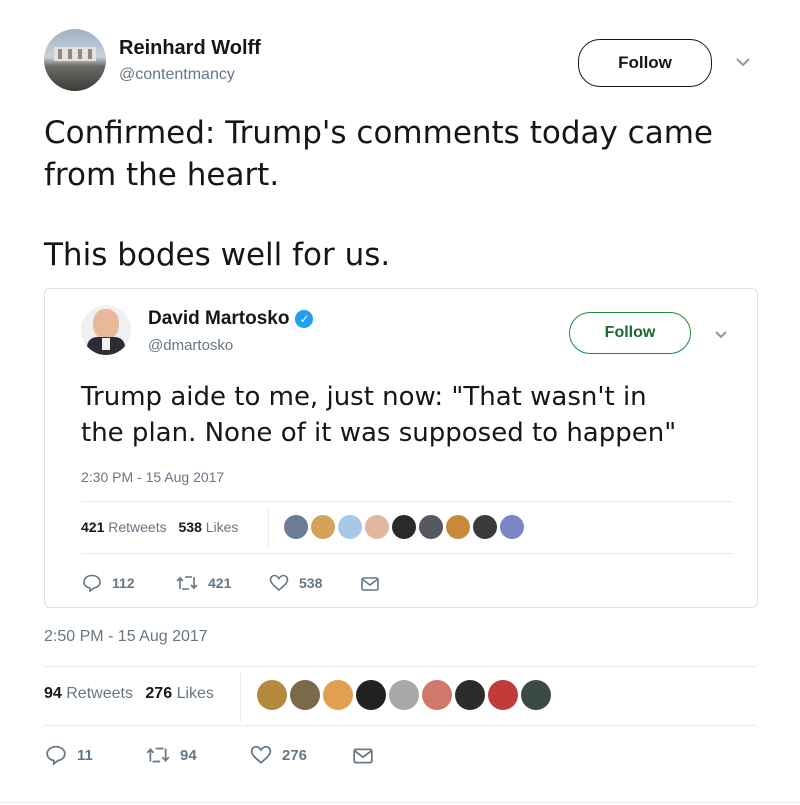  I want to click on tweet-likes-count: 276, so click(158, 693).